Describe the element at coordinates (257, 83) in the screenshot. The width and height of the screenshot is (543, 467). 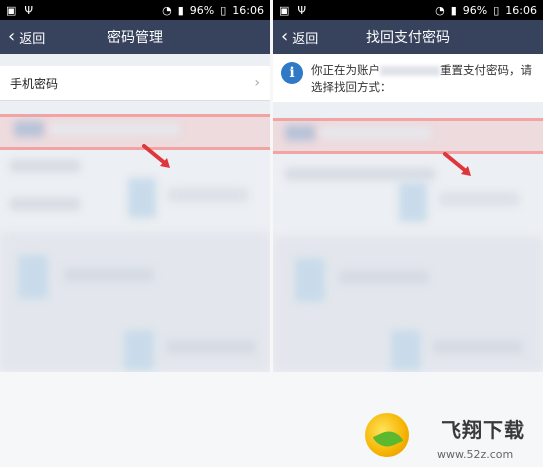
I see `chevron-right-icon: ›` at that location.